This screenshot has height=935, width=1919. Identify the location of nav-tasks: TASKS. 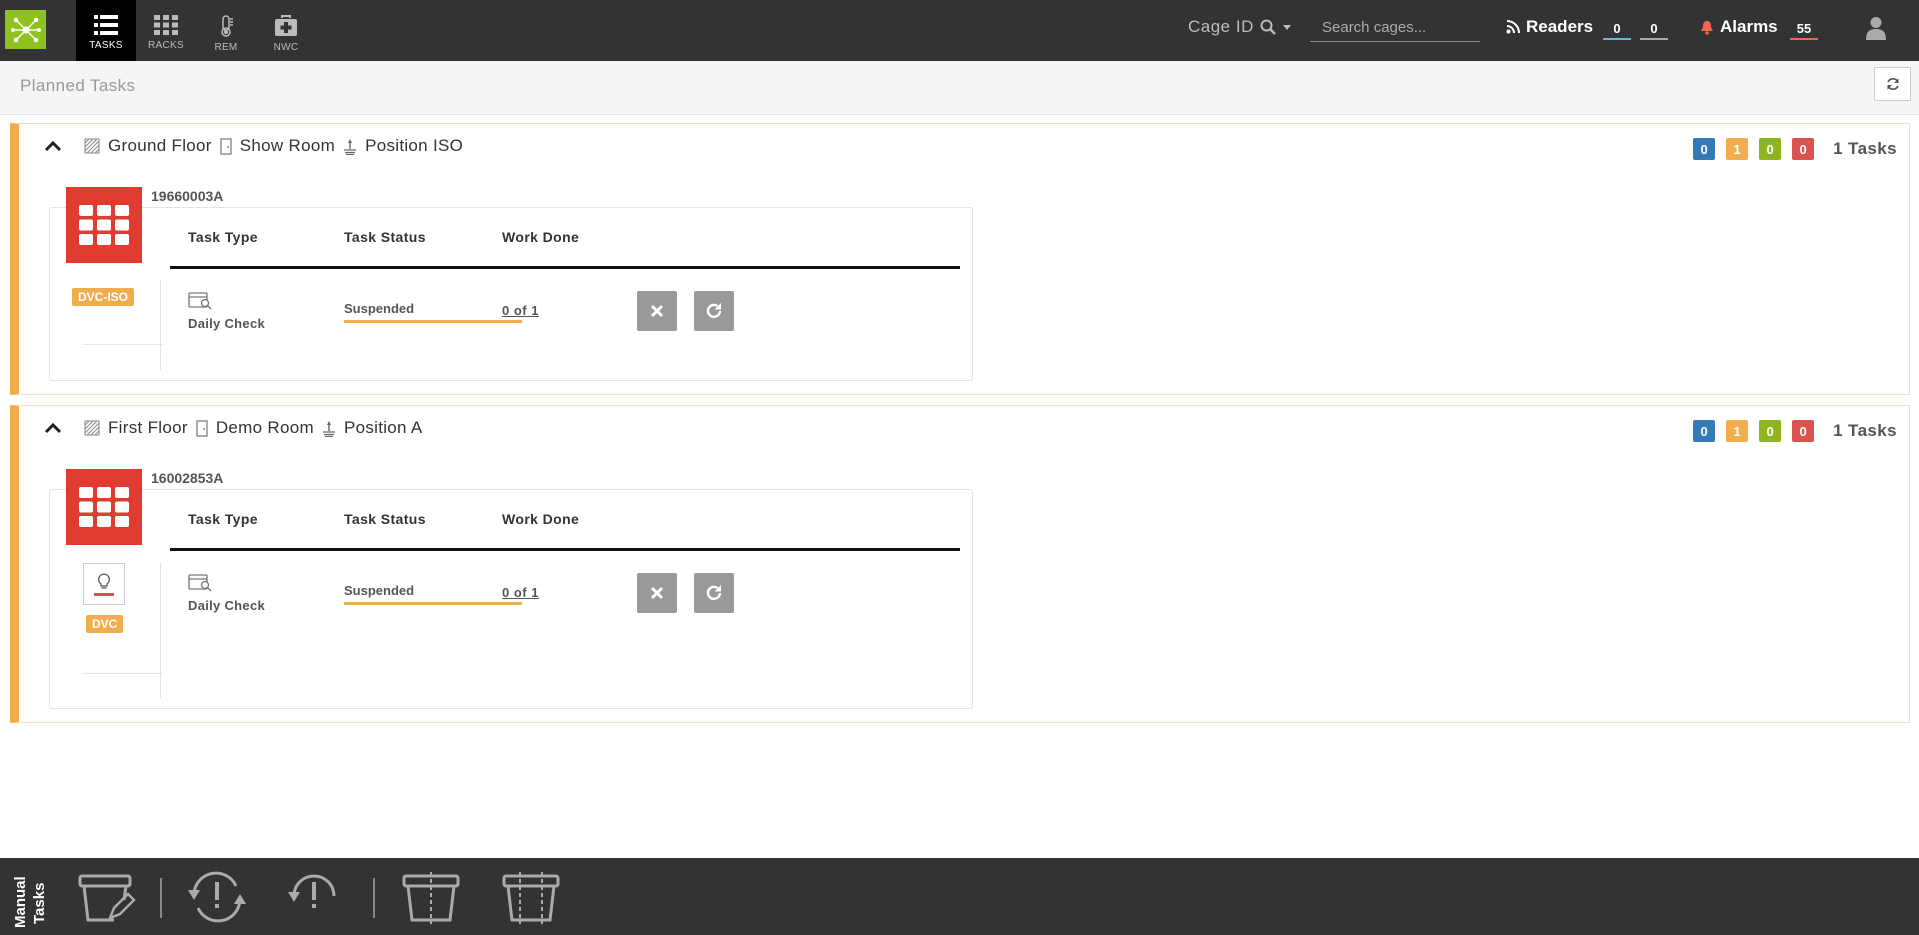
(106, 30).